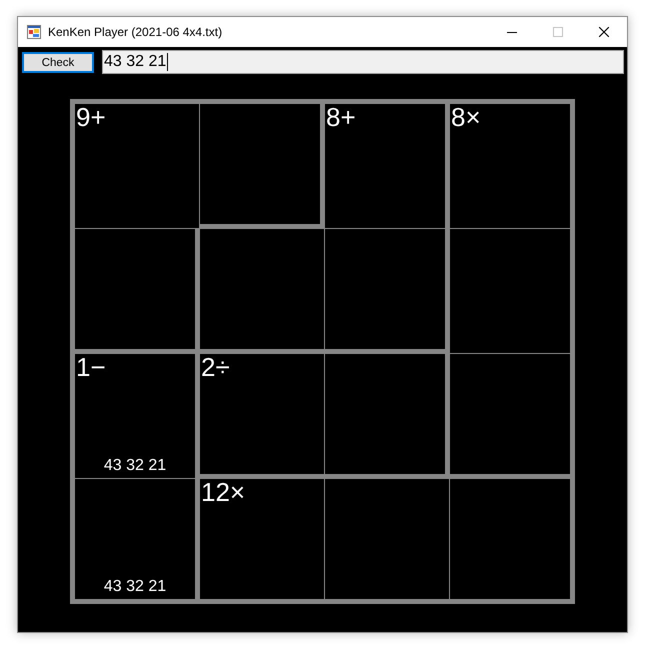 The image size is (648, 654). What do you see at coordinates (223, 492) in the screenshot?
I see `cage-clue: 12×` at bounding box center [223, 492].